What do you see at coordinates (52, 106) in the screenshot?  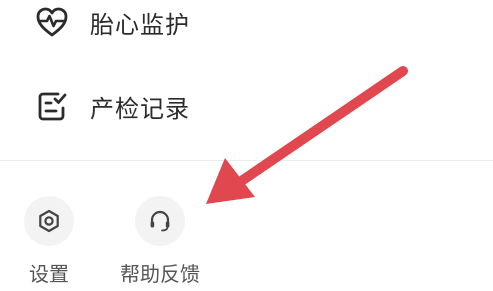 I see `checklist-icon` at bounding box center [52, 106].